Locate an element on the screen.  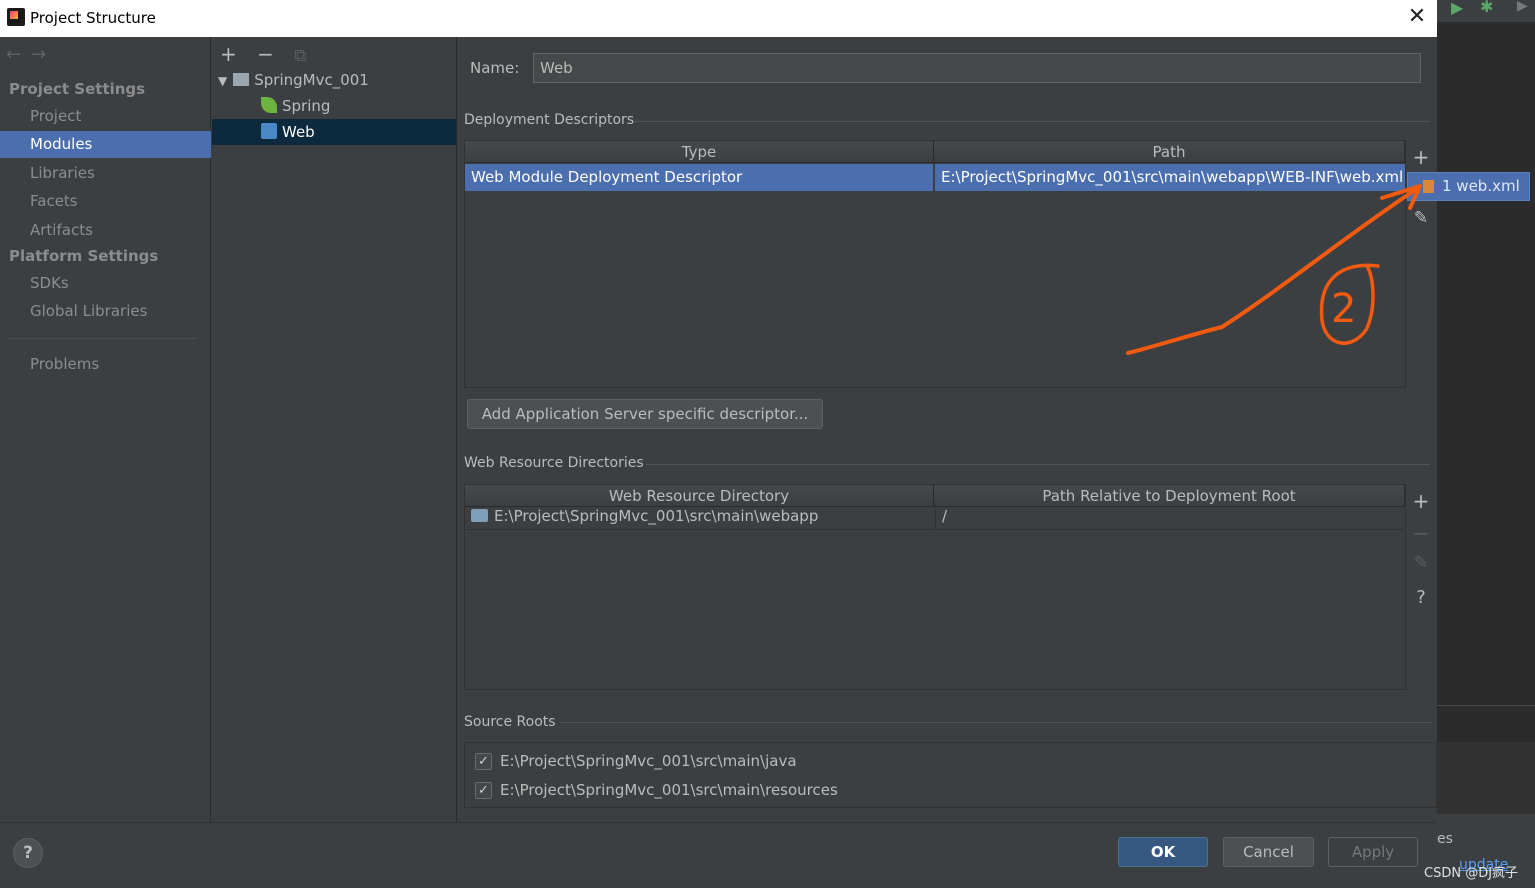
ide-fragment-text: es is located at coordinates (1445, 839).